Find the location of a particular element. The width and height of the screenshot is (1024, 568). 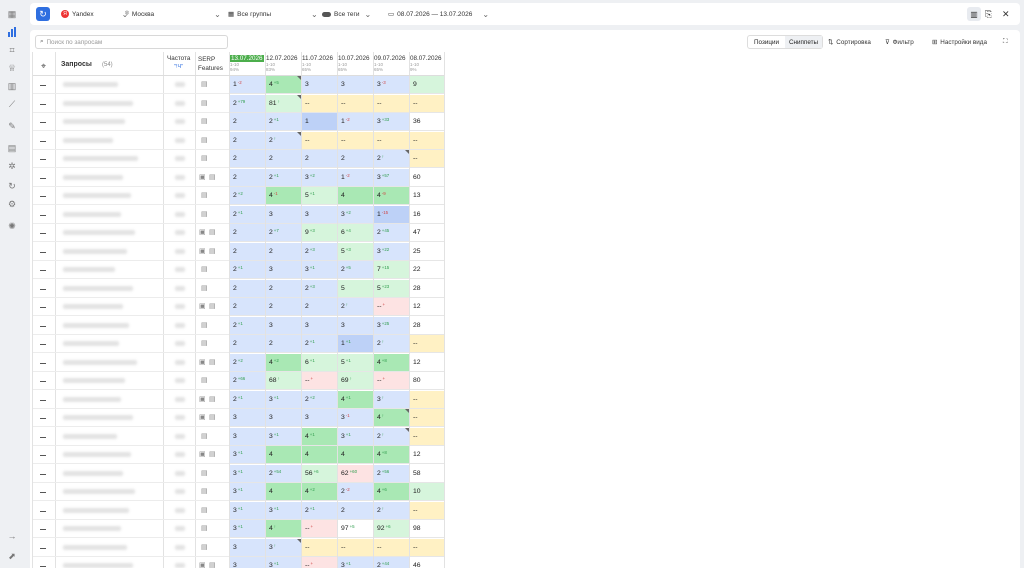

position-cell: 58 is located at coordinates (427, 473).